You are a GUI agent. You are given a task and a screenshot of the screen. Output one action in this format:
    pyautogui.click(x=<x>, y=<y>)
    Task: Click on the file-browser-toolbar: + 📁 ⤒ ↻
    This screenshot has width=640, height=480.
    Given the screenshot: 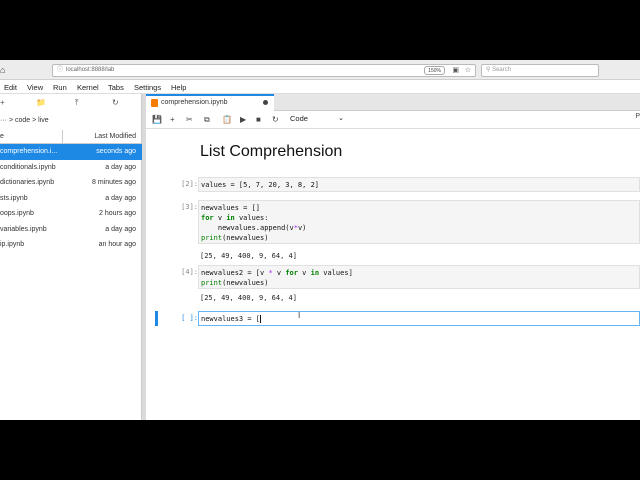 What is the action you would take?
    pyautogui.click(x=71, y=103)
    